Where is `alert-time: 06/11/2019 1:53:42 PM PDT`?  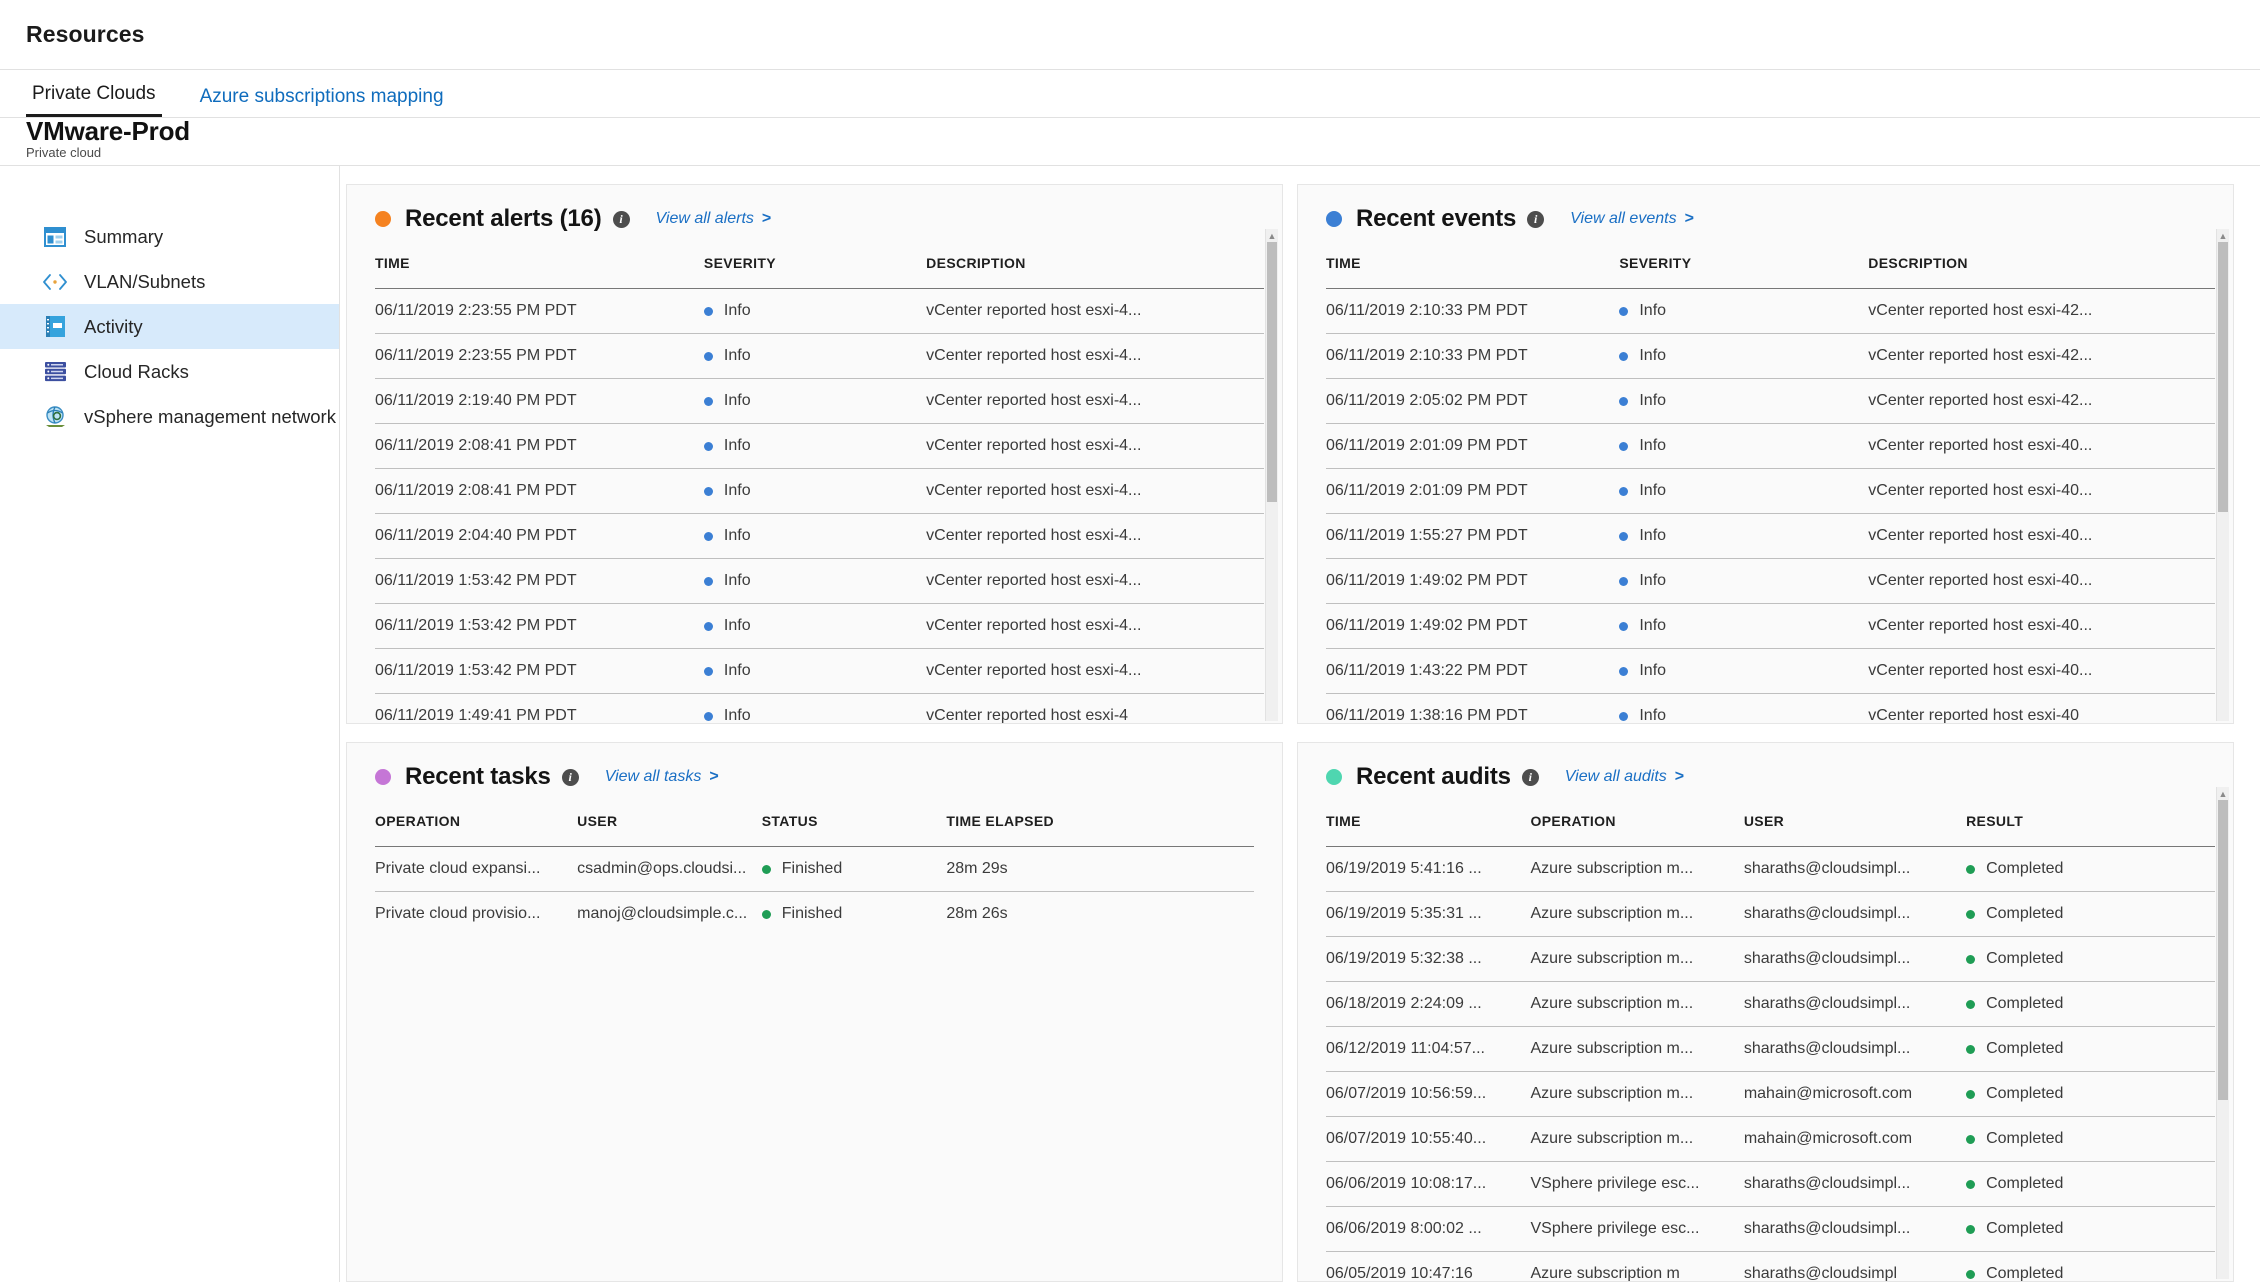 alert-time: 06/11/2019 1:53:42 PM PDT is located at coordinates (539, 581).